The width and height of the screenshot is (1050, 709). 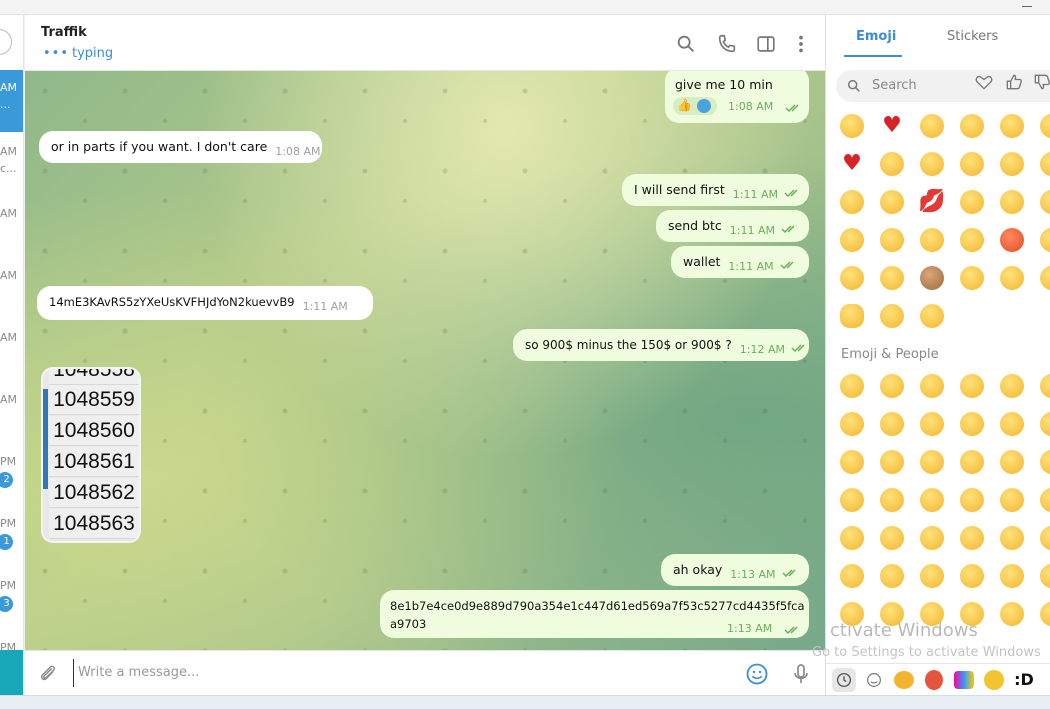 I want to click on emoji-yum, so click(x=932, y=500).